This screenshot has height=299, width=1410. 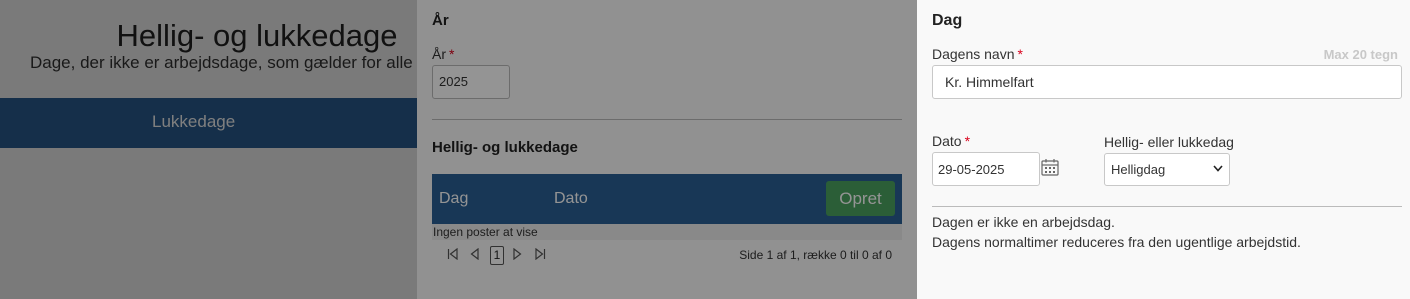 I want to click on calendar-icon, so click(x=1050, y=167).